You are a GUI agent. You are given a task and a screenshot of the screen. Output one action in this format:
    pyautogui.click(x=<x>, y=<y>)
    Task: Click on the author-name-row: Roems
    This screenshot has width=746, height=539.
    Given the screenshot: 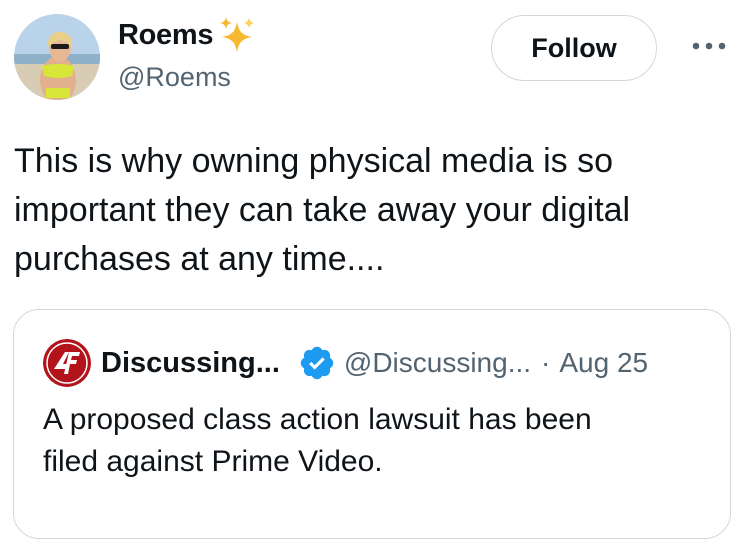 What is the action you would take?
    pyautogui.click(x=187, y=35)
    